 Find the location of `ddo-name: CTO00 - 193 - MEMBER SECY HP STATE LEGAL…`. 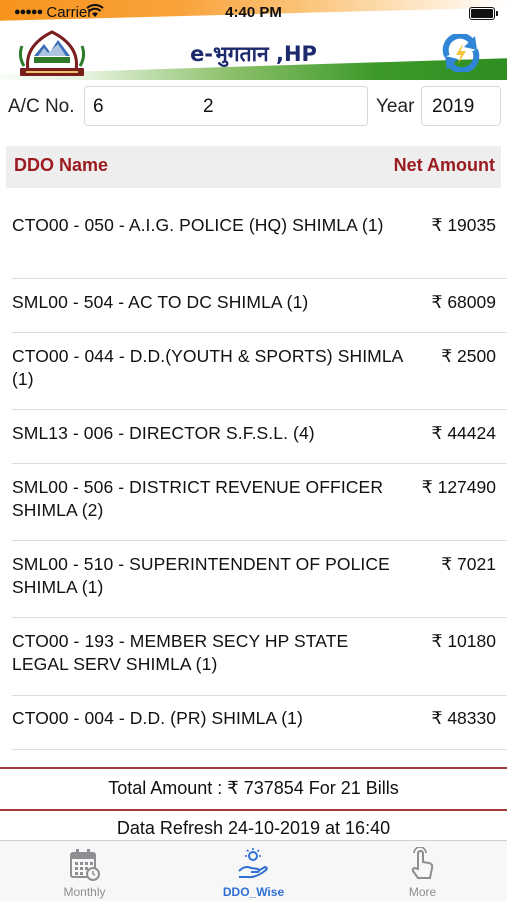

ddo-name: CTO00 - 193 - MEMBER SECY HP STATE LEGAL… is located at coordinates (180, 652).